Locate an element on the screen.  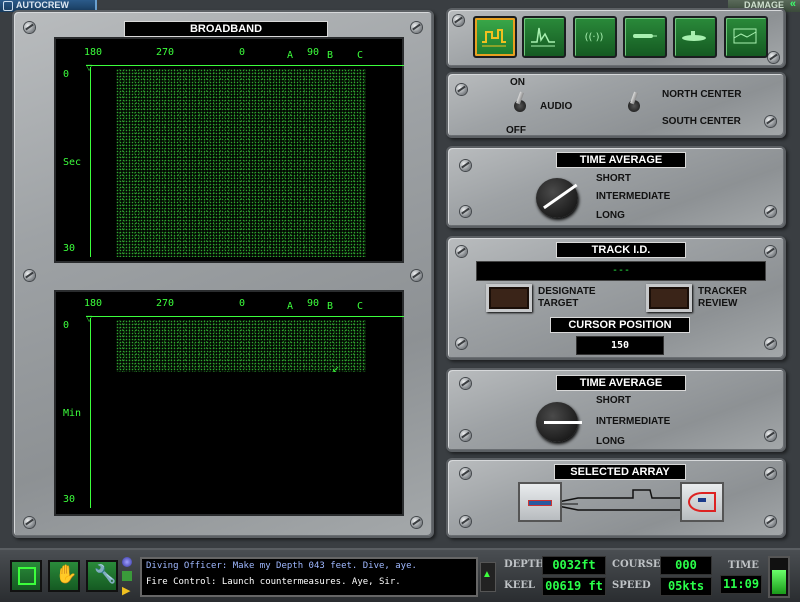
keel-label: KEEL is located at coordinates (519, 585).